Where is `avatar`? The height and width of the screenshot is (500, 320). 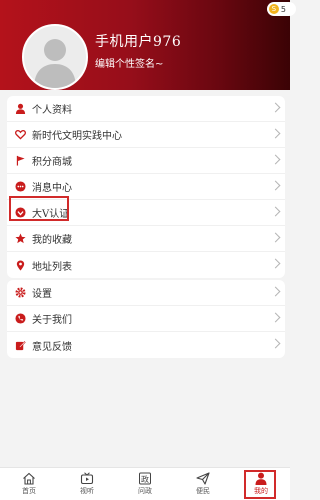 avatar is located at coordinates (55, 57).